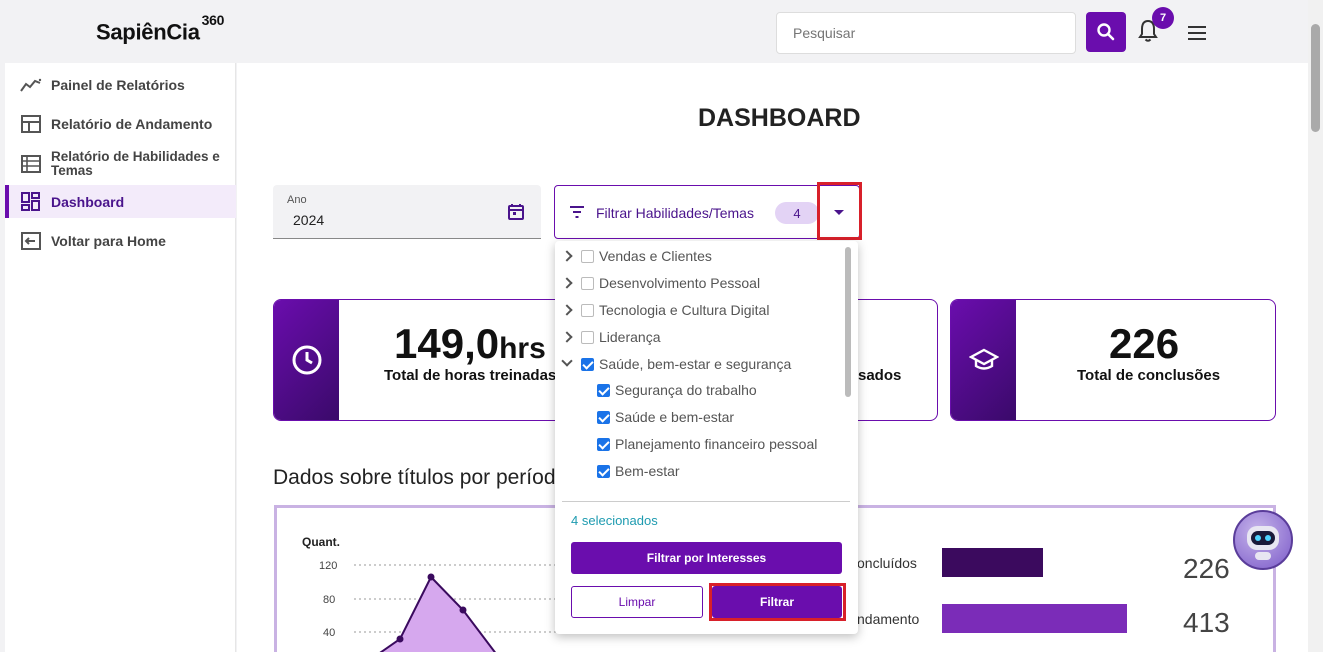 This screenshot has width=1323, height=652. Describe the element at coordinates (926, 33) in the screenshot. I see `search-input` at that location.